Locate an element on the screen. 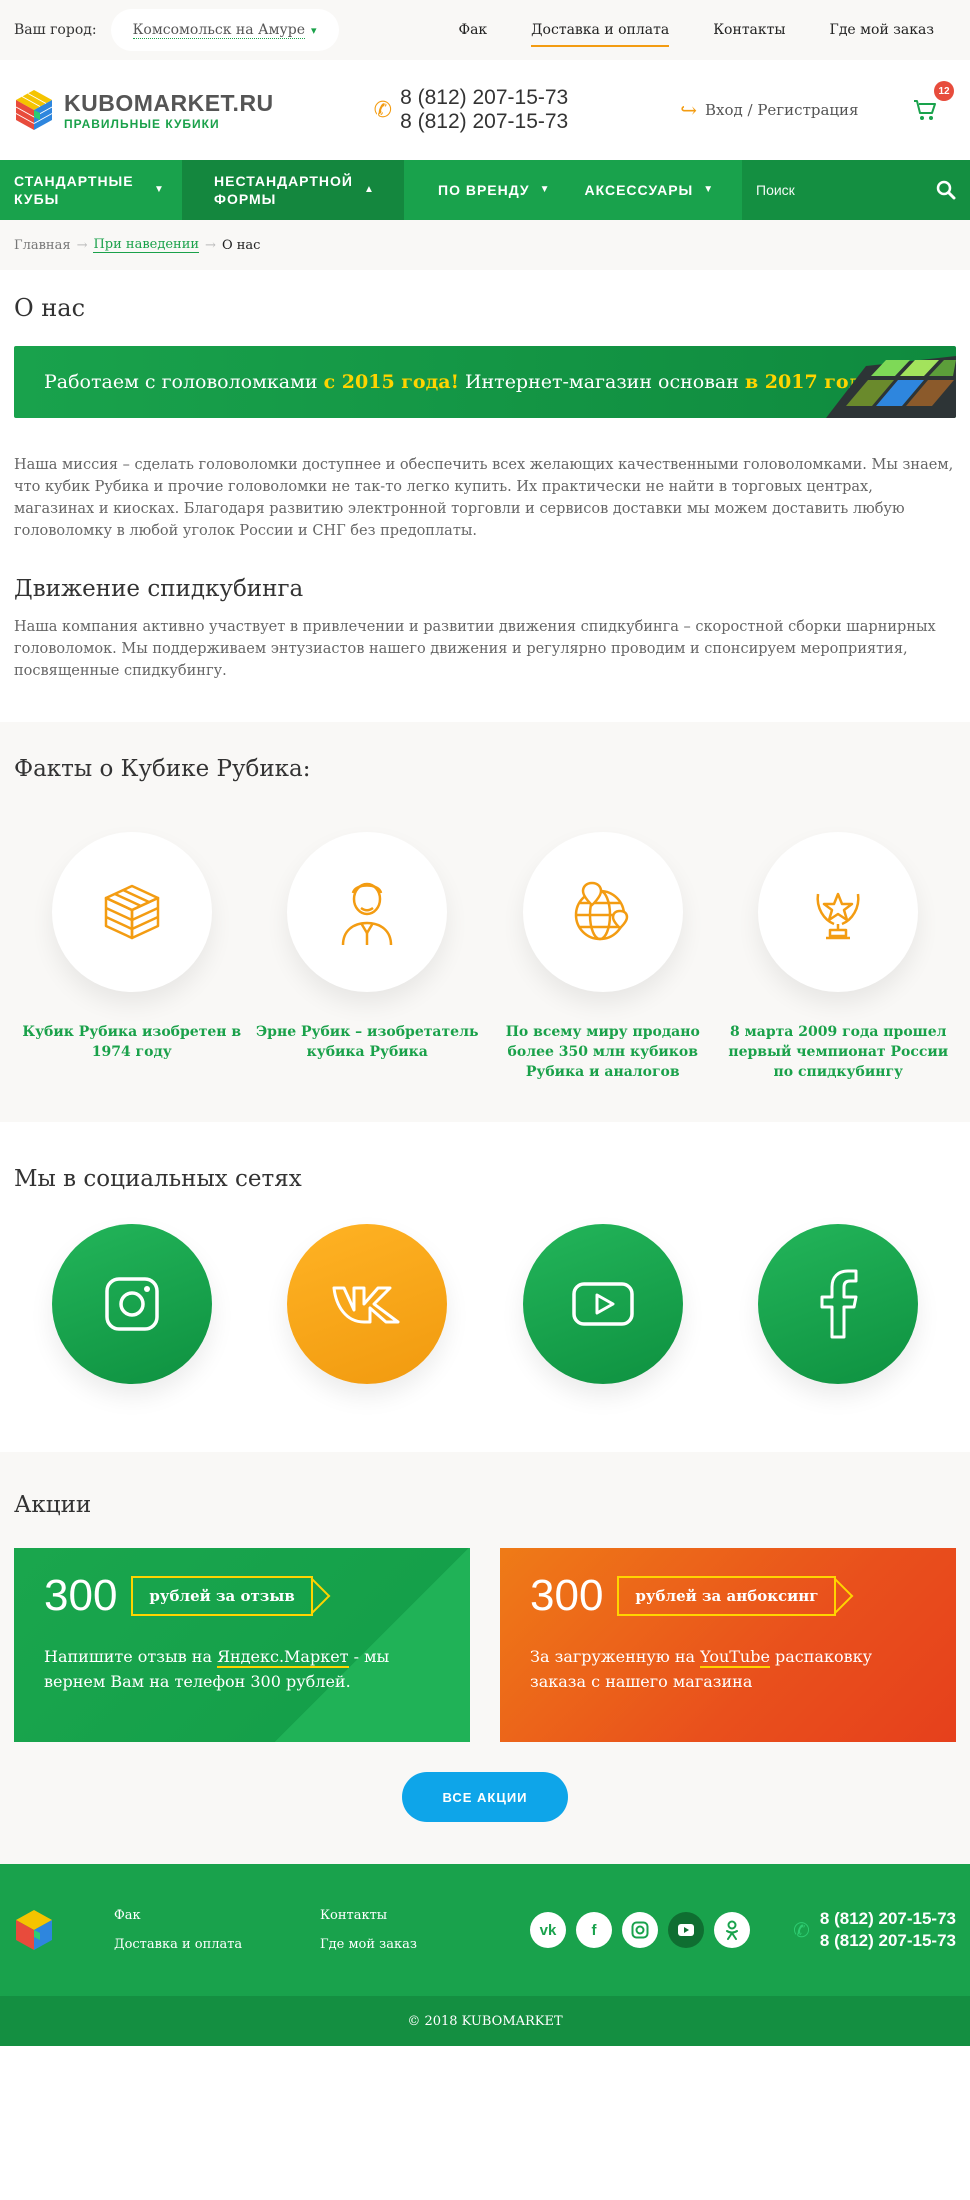 The width and height of the screenshot is (970, 2200). youtube-link is located at coordinates (602, 1304).